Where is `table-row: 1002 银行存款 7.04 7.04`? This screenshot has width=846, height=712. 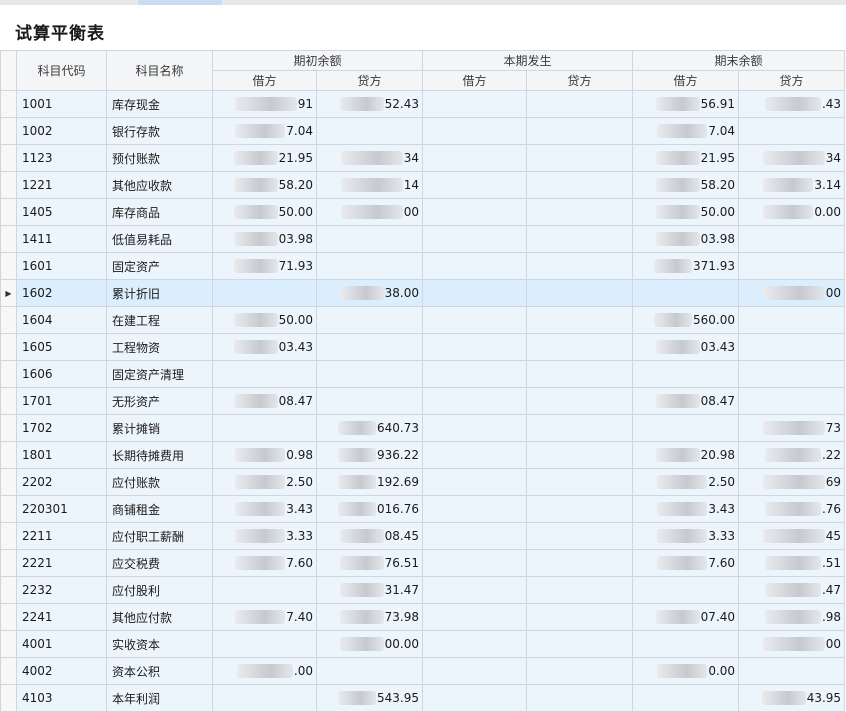
table-row: 1002 银行存款 7.04 7.04 is located at coordinates (423, 131).